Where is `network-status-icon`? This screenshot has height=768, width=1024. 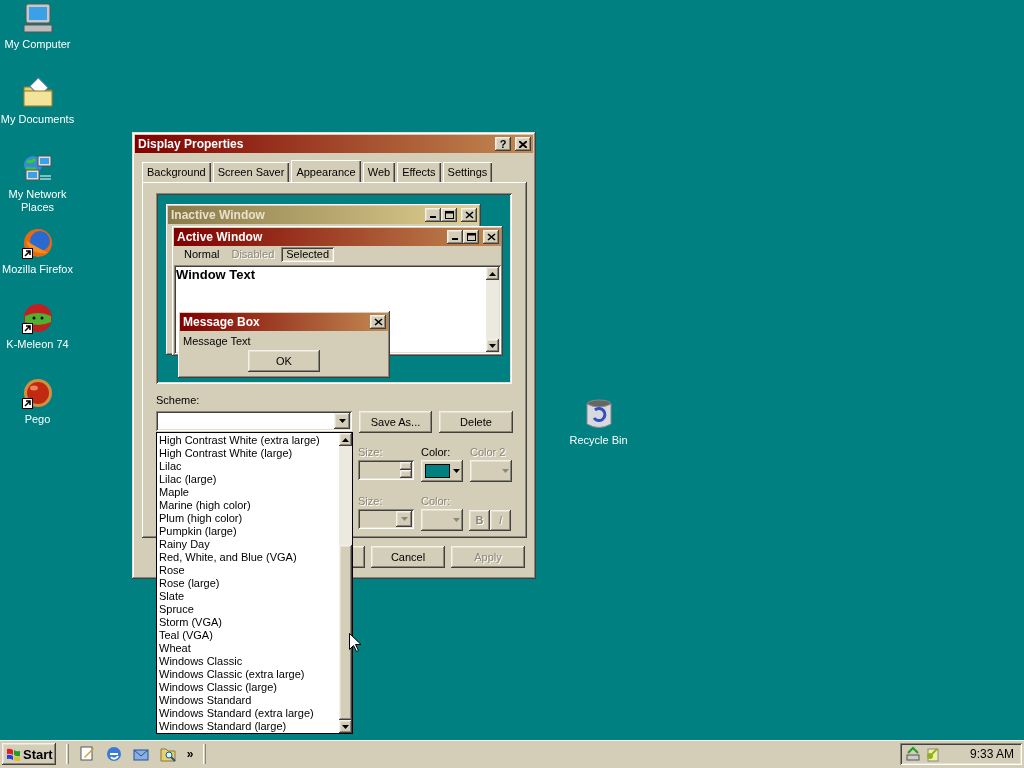 network-status-icon is located at coordinates (913, 754).